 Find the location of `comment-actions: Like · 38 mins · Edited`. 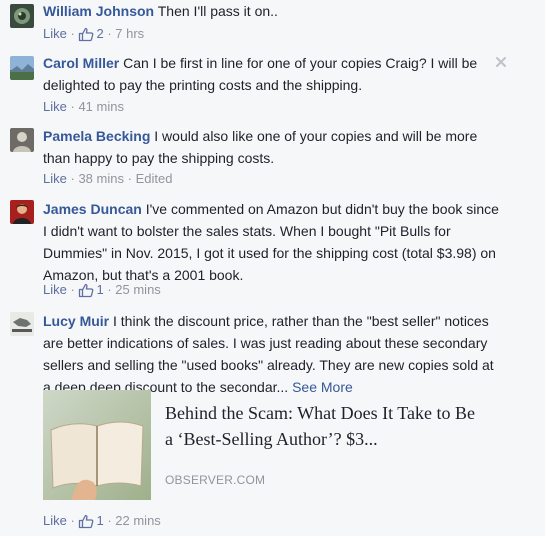

comment-actions: Like · 38 mins · Edited is located at coordinates (108, 178).